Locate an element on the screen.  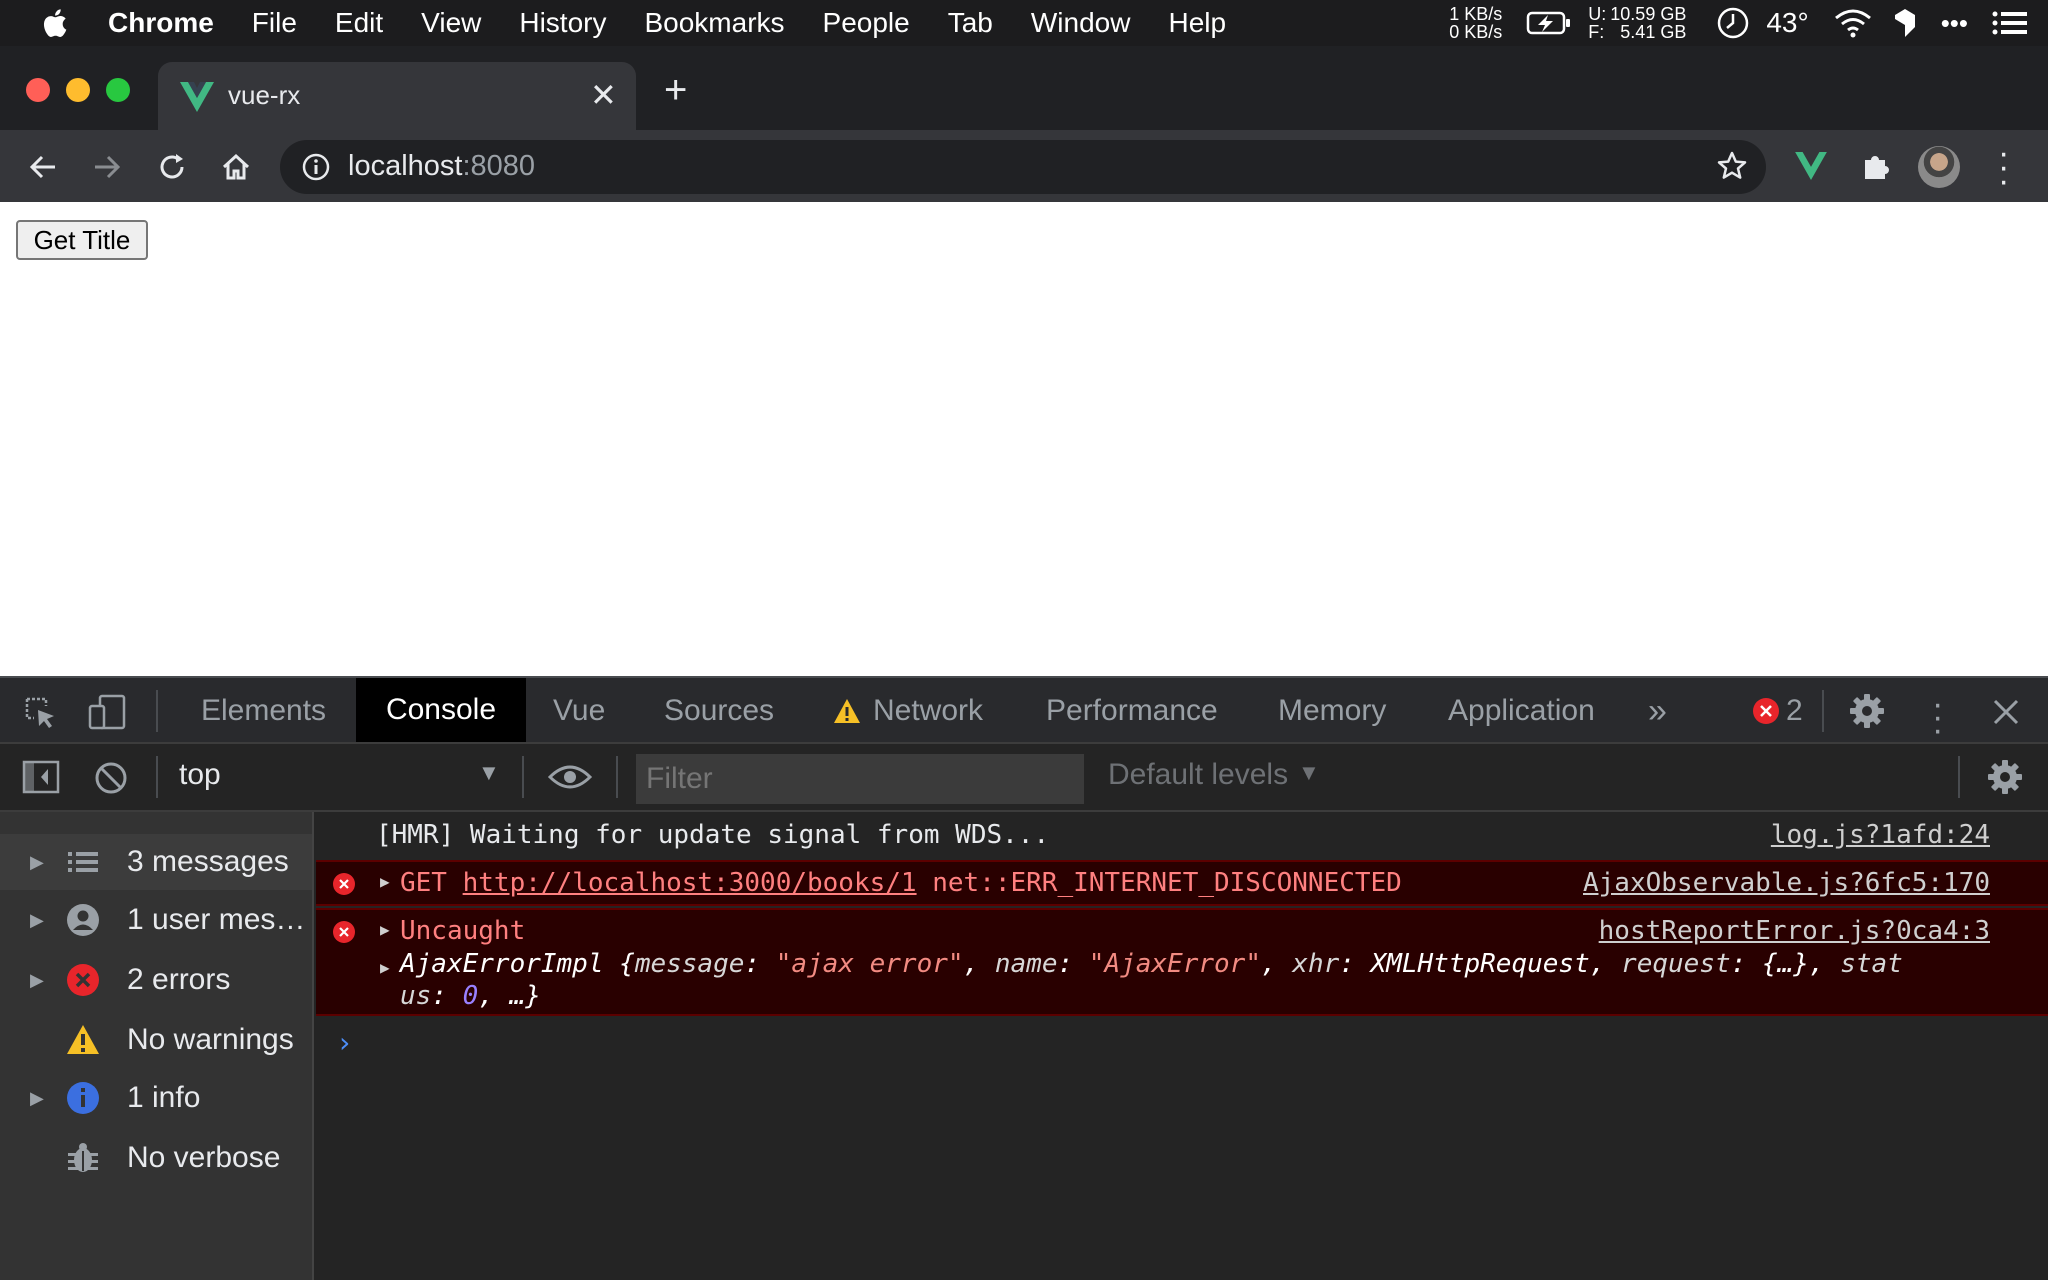
console-prompt-chevron-icon: › is located at coordinates (344, 1042).